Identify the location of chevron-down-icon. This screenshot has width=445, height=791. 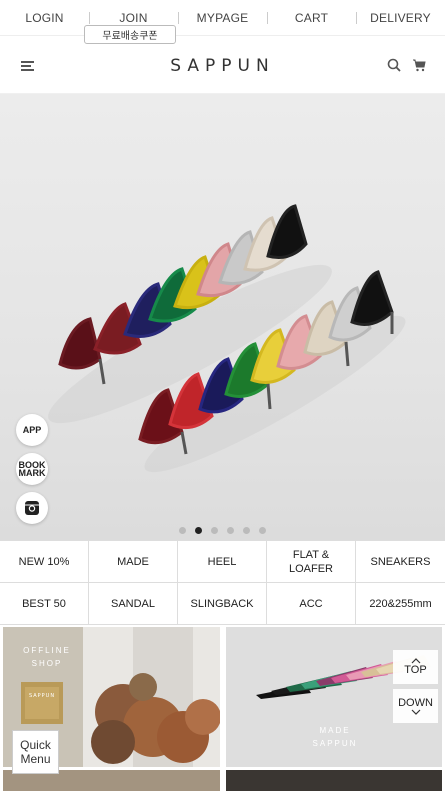
(415, 712).